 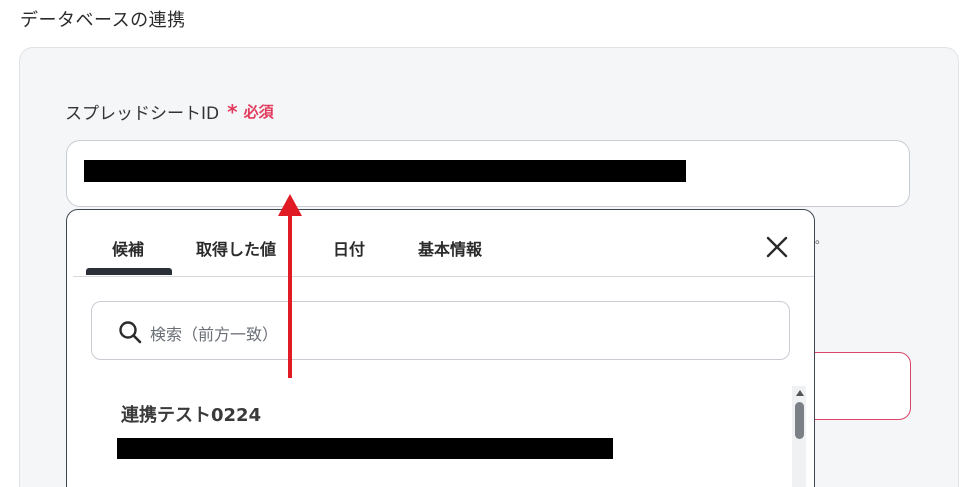 I want to click on redacted-value, so click(x=385, y=171).